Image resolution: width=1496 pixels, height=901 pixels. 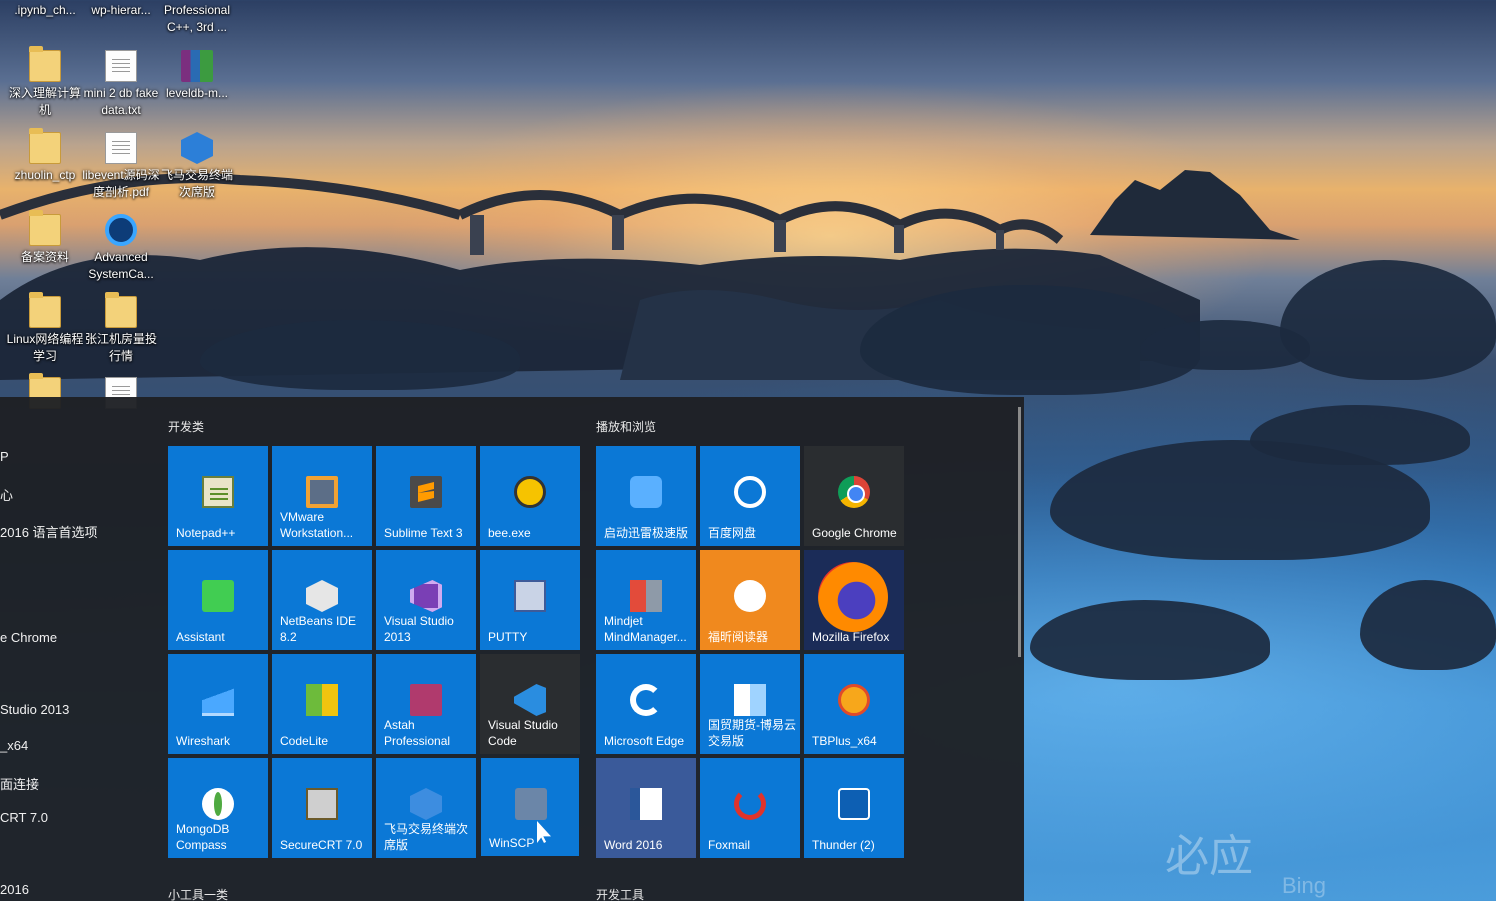 I want to click on tile-codelite: CodeLite, so click(x=322, y=704).